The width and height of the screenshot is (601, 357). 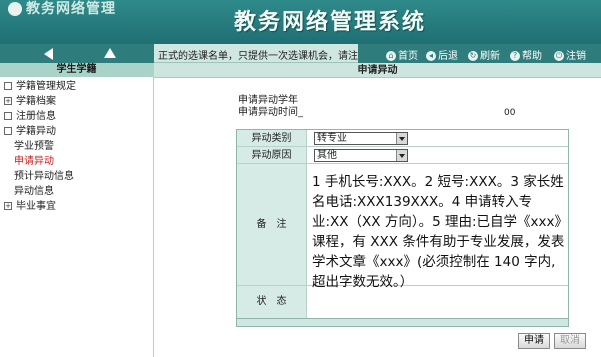 I want to click on help-icon: ?, so click(x=515, y=56).